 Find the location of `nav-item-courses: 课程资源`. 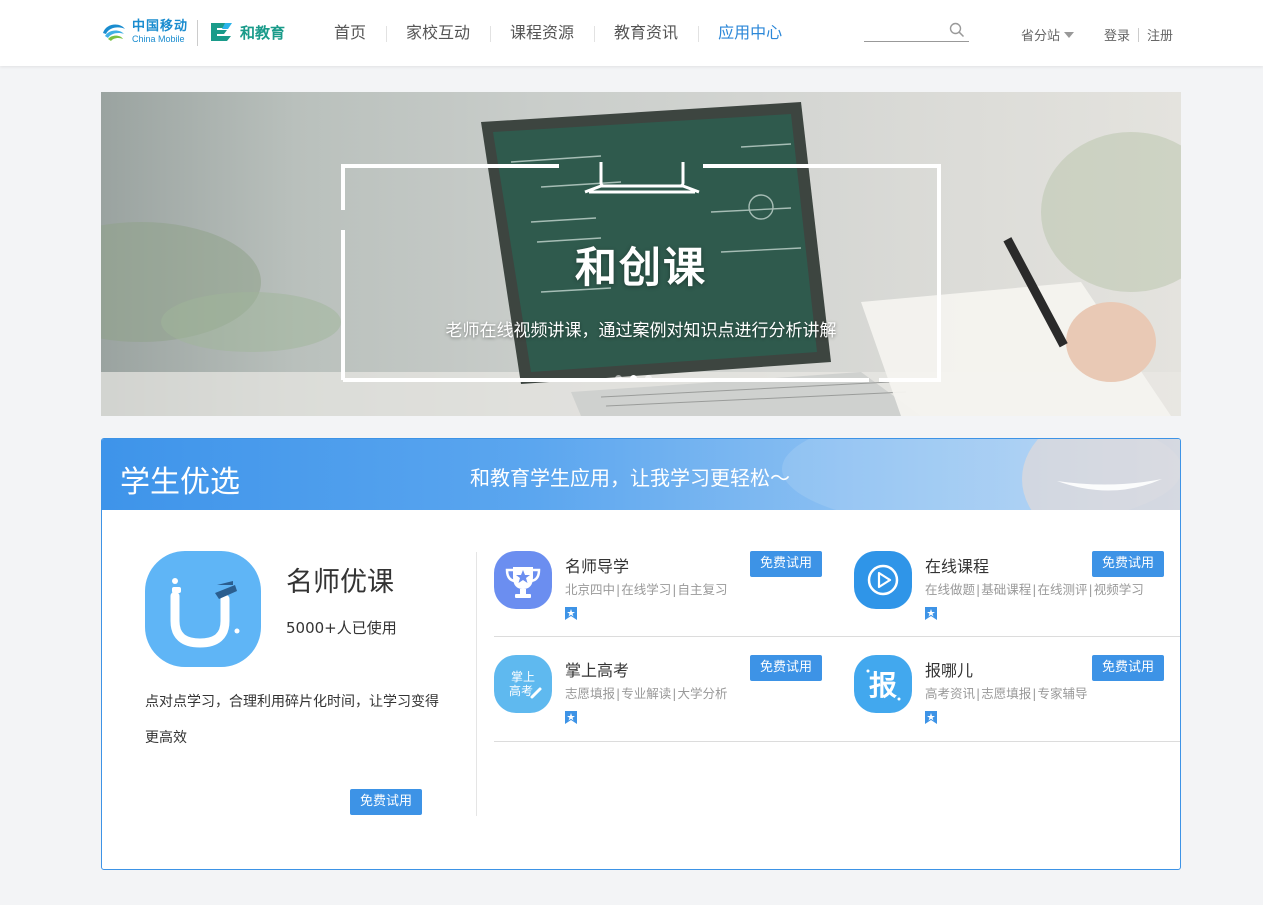

nav-item-courses: 课程资源 is located at coordinates (542, 33).